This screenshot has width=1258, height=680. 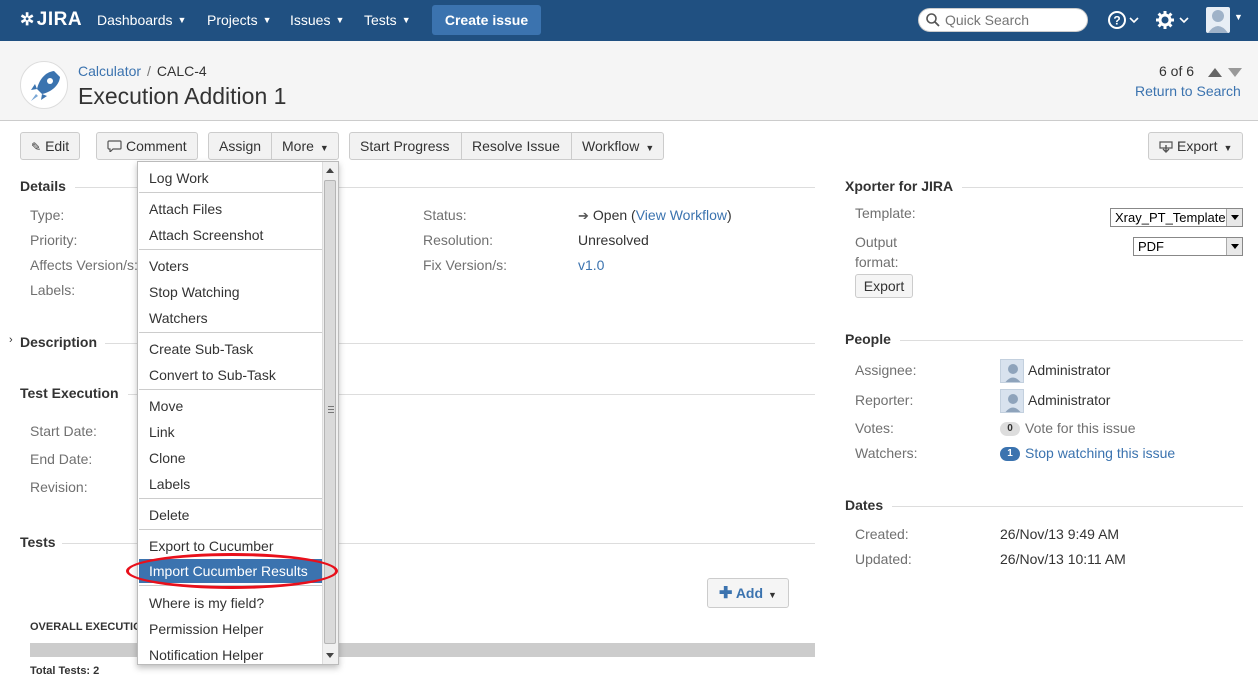 I want to click on test-execution-heading: Test Execution, so click(x=69, y=393).